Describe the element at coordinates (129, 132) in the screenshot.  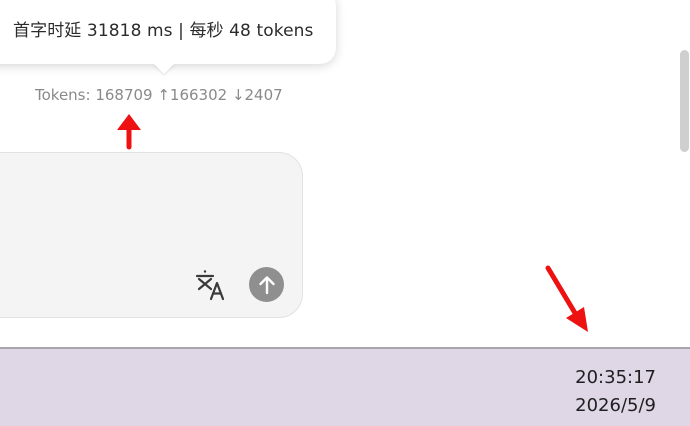
I see `annotation-arrow-up` at that location.